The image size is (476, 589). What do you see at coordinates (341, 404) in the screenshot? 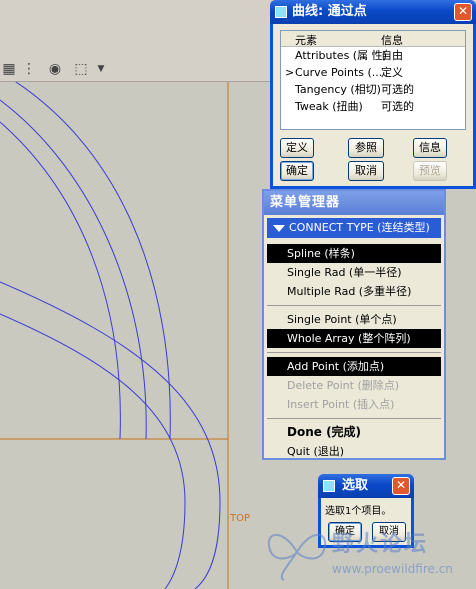
I see `menu-item-insert-point: Insert Point (插入点)` at bounding box center [341, 404].